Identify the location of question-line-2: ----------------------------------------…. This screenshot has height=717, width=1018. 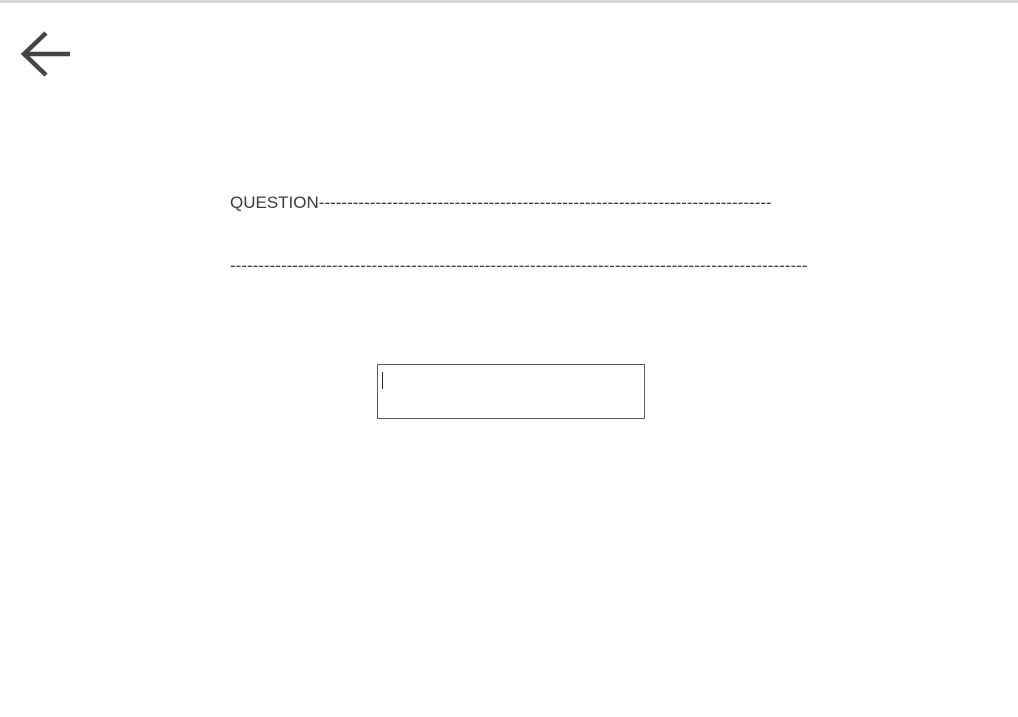
(519, 265).